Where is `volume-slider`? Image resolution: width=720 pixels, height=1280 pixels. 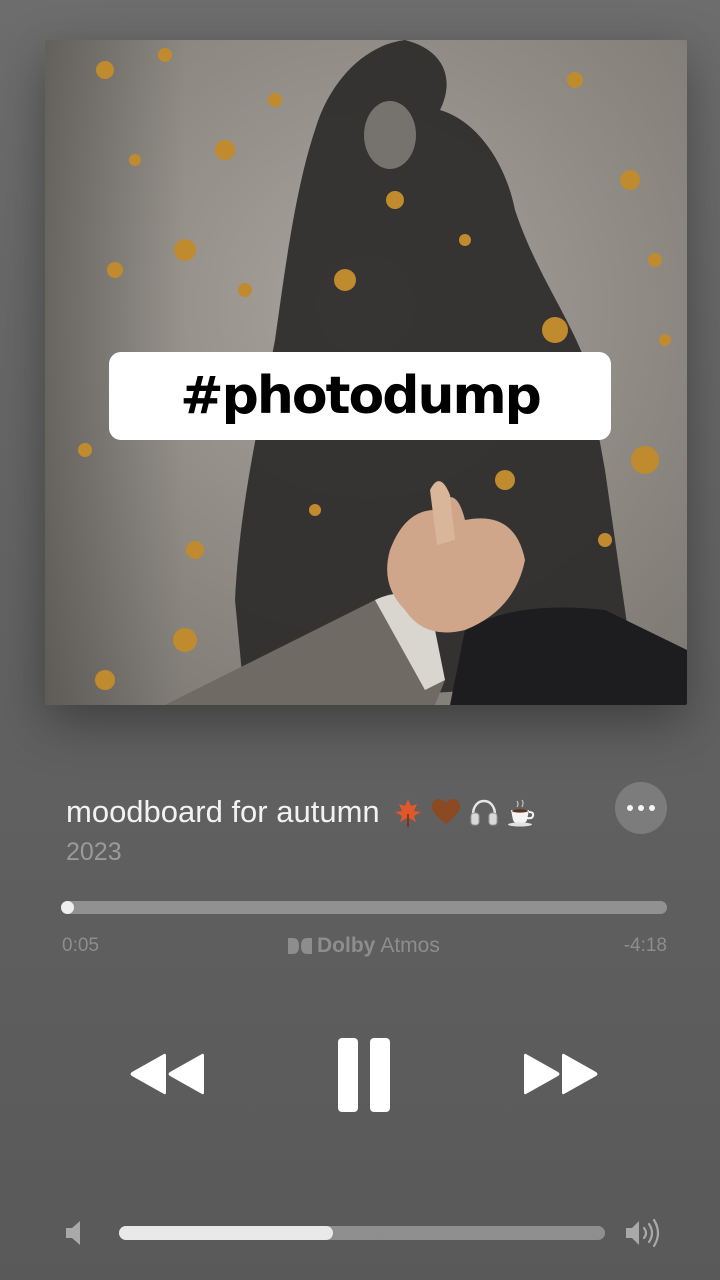 volume-slider is located at coordinates (362, 1233).